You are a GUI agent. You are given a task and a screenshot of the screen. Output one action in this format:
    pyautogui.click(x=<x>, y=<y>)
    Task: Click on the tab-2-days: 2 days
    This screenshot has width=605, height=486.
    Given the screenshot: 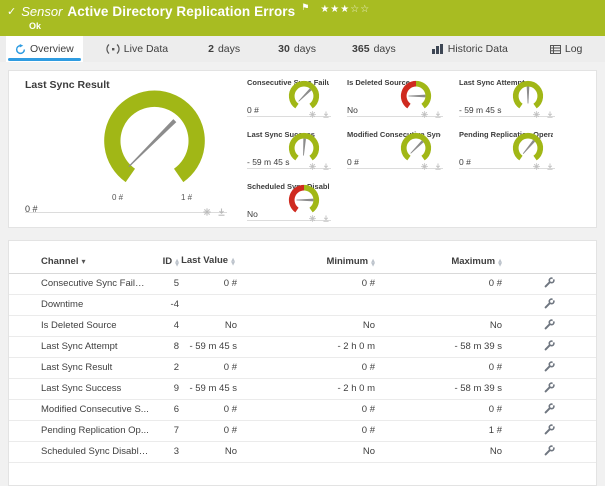 What is the action you would take?
    pyautogui.click(x=224, y=49)
    